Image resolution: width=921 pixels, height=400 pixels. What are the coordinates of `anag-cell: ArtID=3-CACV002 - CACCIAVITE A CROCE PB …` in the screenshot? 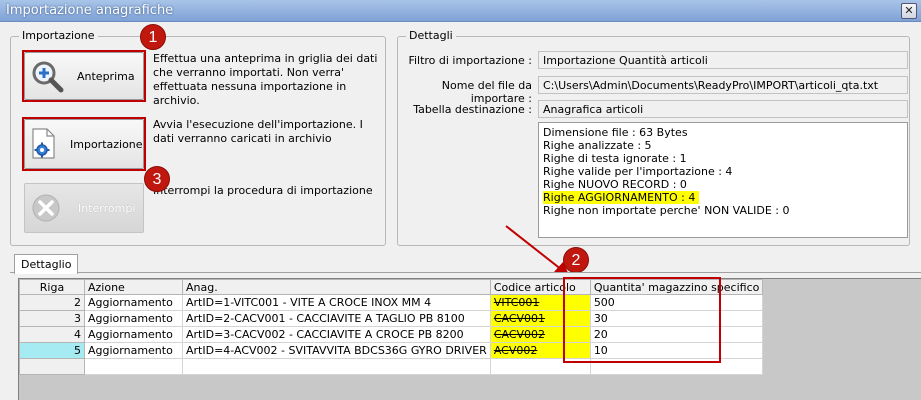 It's located at (336, 334).